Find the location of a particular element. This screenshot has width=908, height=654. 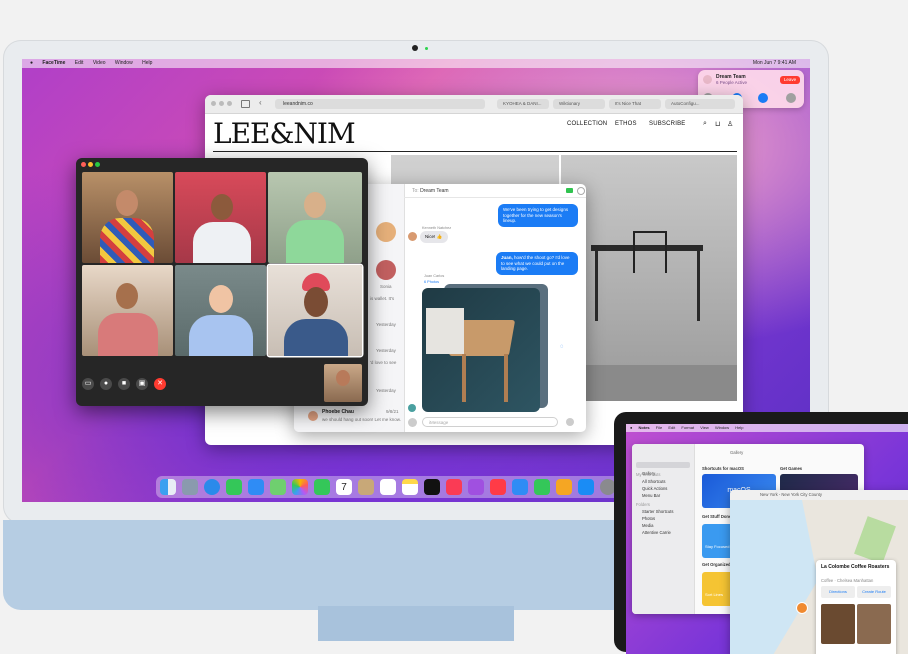

video-toggle-icon: ■ is located at coordinates (124, 384).